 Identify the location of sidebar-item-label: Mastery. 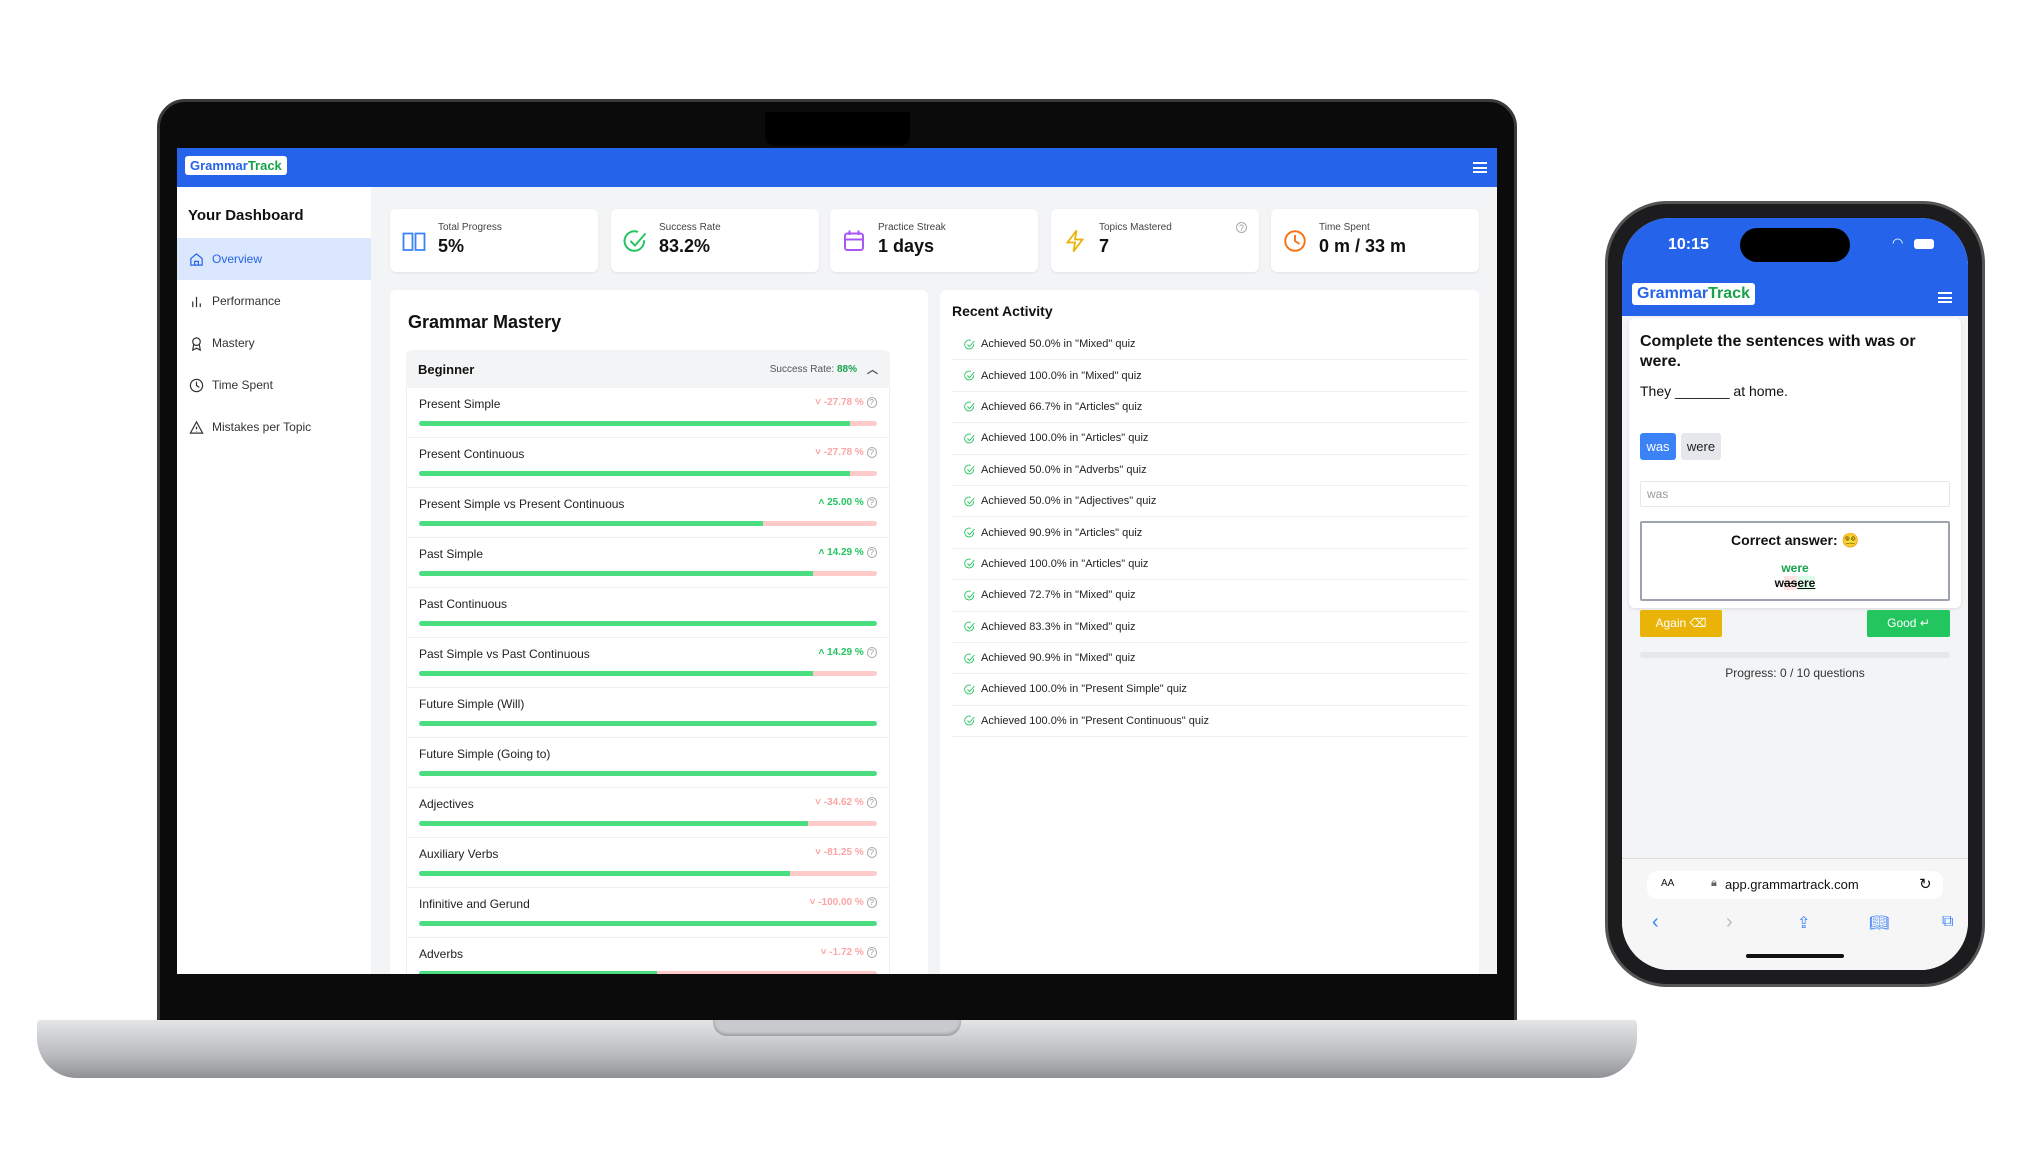
(233, 343).